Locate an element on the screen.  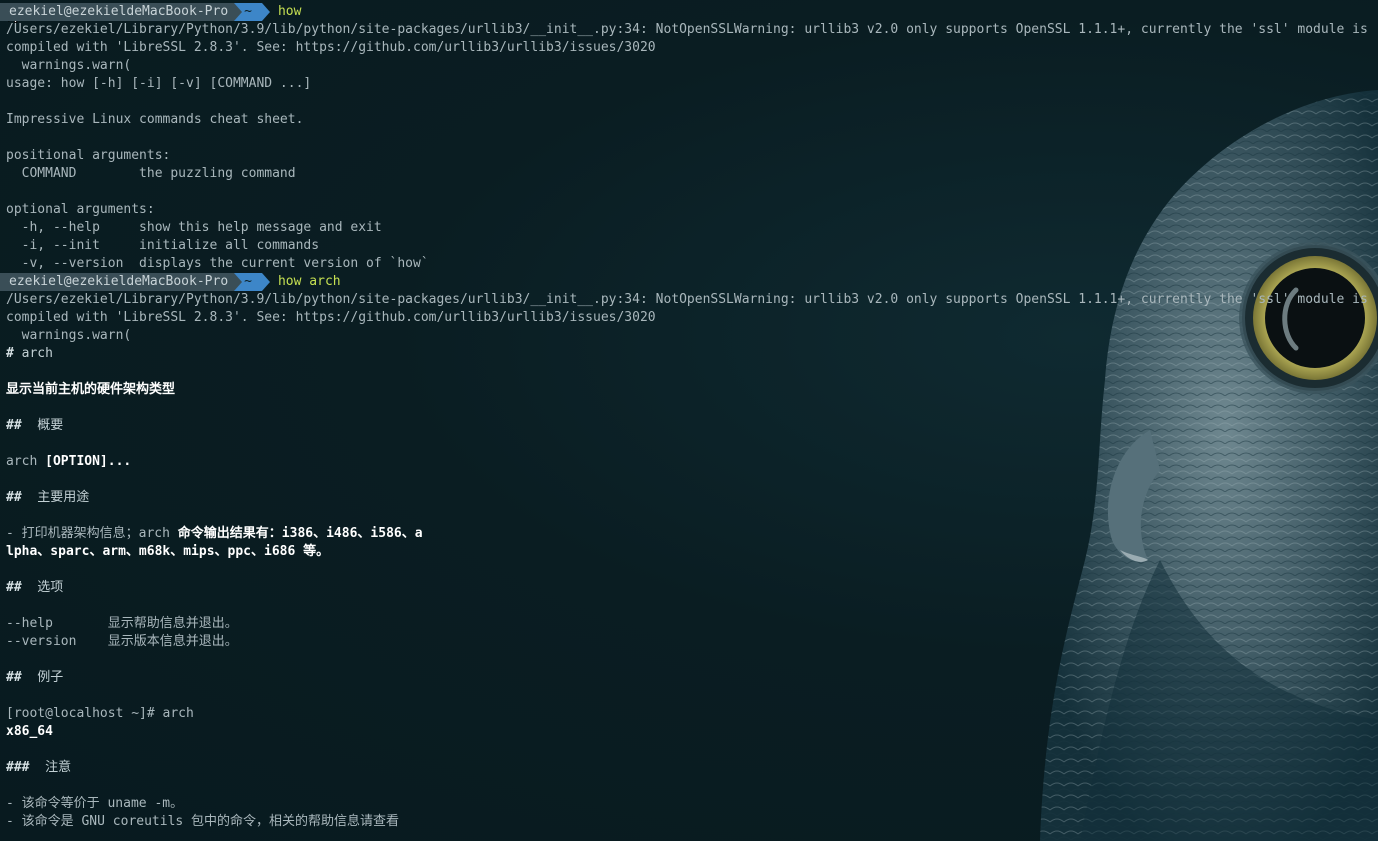
usage-highlight: 命令输出结果有：i386、i486、i586、a is located at coordinates (300, 533).